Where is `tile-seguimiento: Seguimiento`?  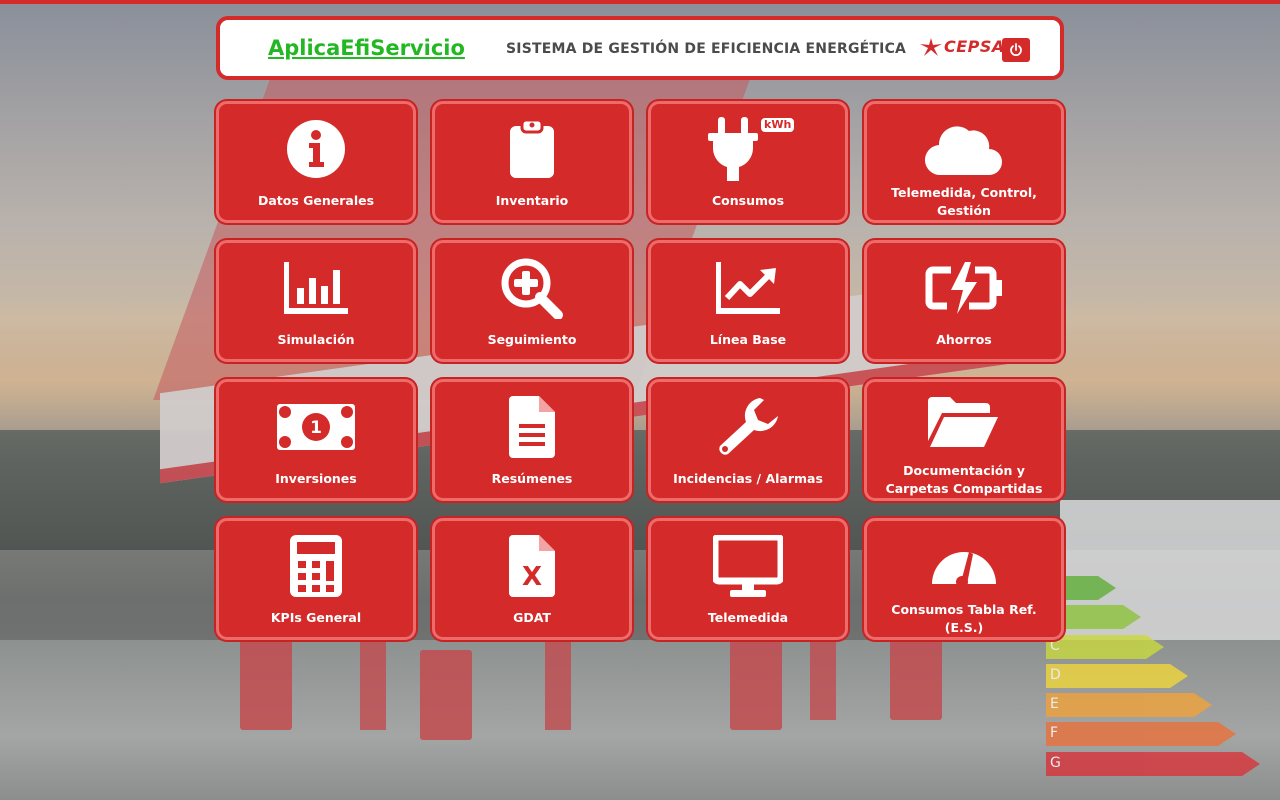 tile-seguimiento: Seguimiento is located at coordinates (532, 301).